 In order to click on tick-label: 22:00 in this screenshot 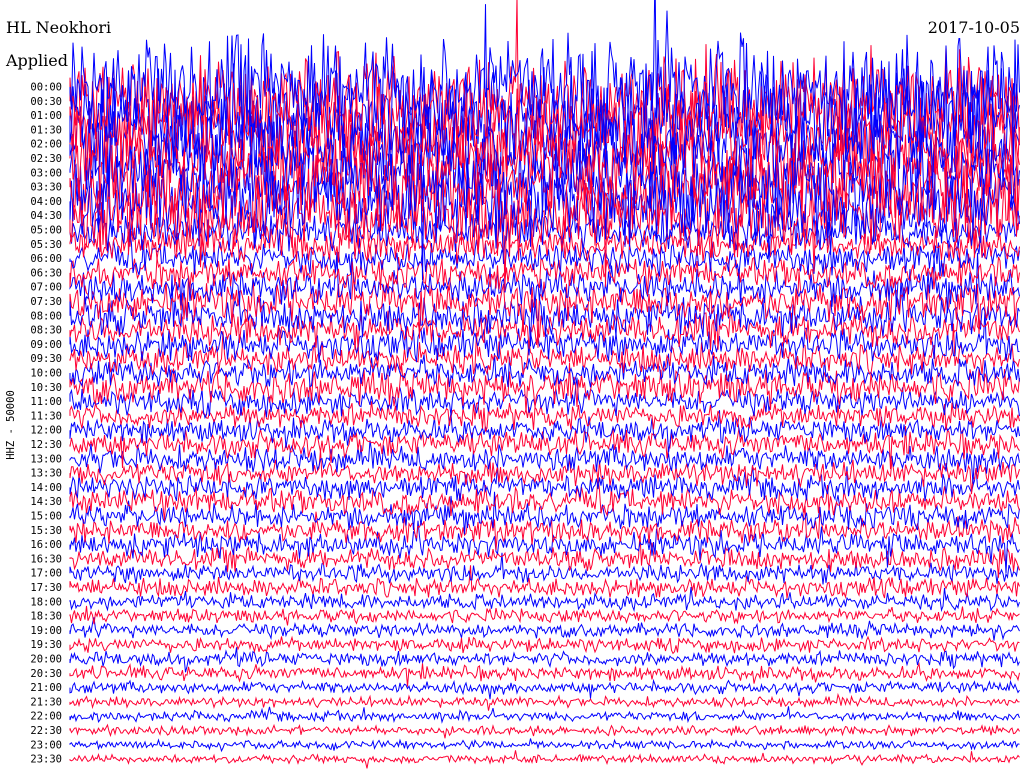, I will do `click(46, 717)`.